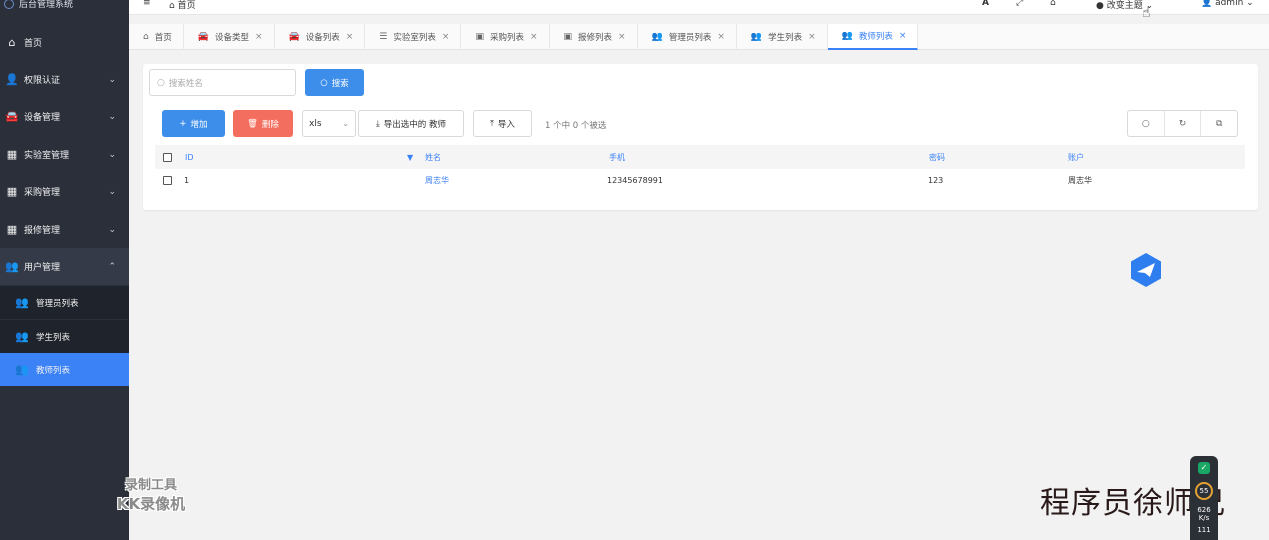 Image resolution: width=1269 pixels, height=540 pixels. Describe the element at coordinates (411, 123) in the screenshot. I see `export-button: ⤓ 导出选中的 教师` at that location.